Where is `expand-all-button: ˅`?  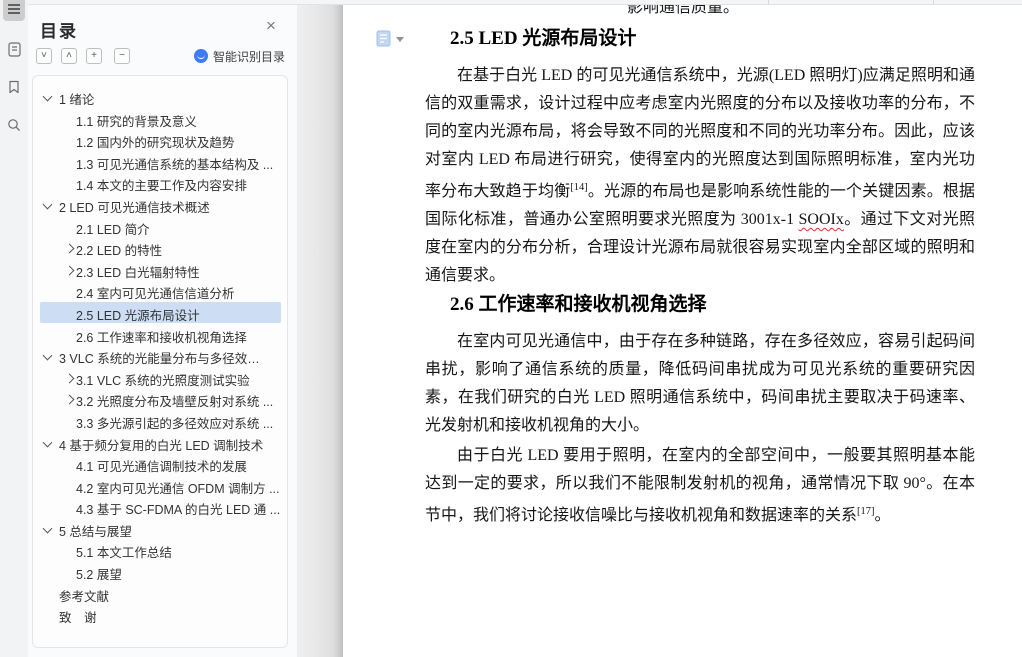 expand-all-button: ˅ is located at coordinates (44, 56).